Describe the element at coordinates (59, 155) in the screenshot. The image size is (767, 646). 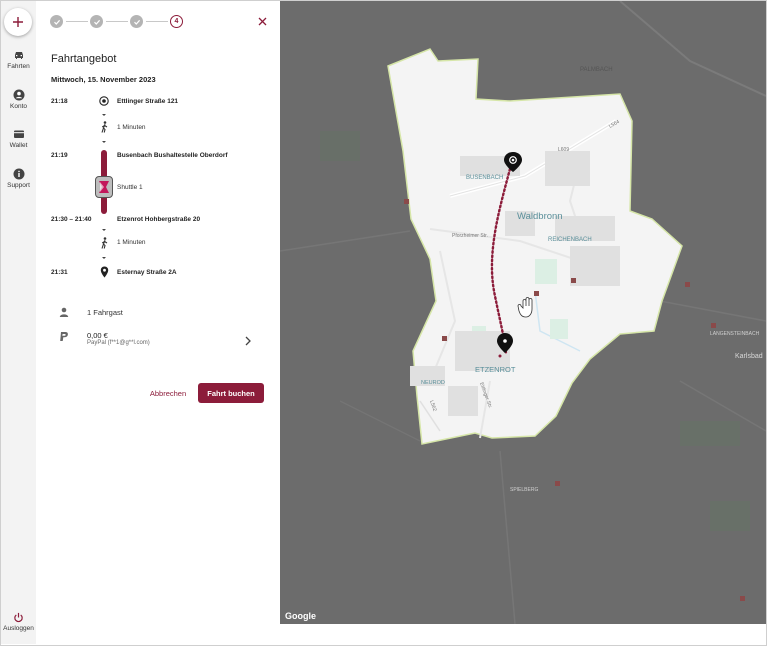
I see `stop-2-time: 21:19` at that location.